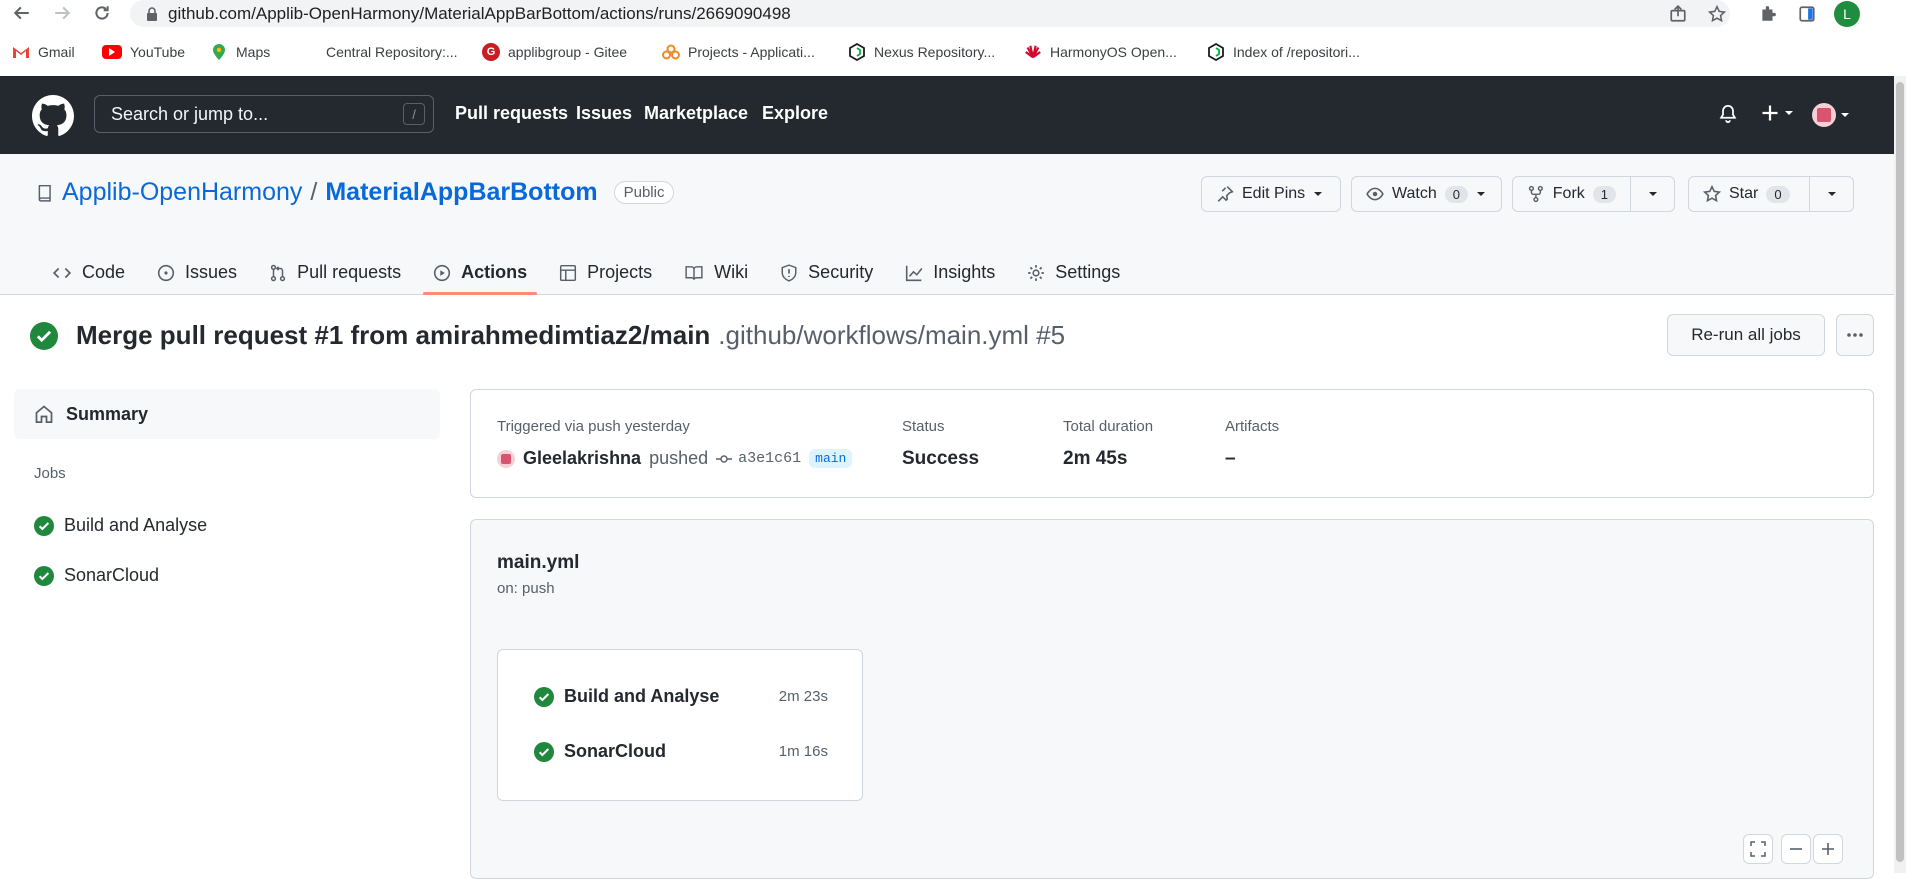 The height and width of the screenshot is (879, 1906). I want to click on extensions-button, so click(1768, 14).